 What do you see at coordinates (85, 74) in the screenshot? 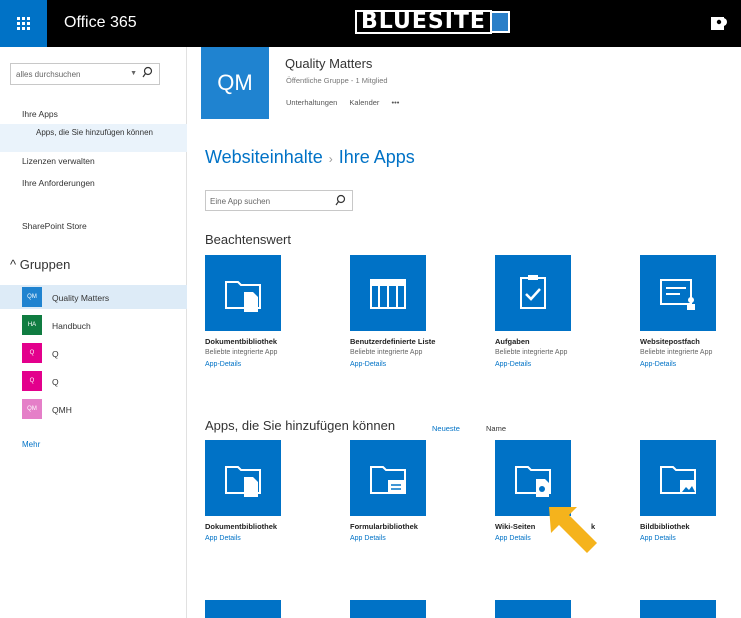
I see `search-input: alles durchsuchen ▼` at bounding box center [85, 74].